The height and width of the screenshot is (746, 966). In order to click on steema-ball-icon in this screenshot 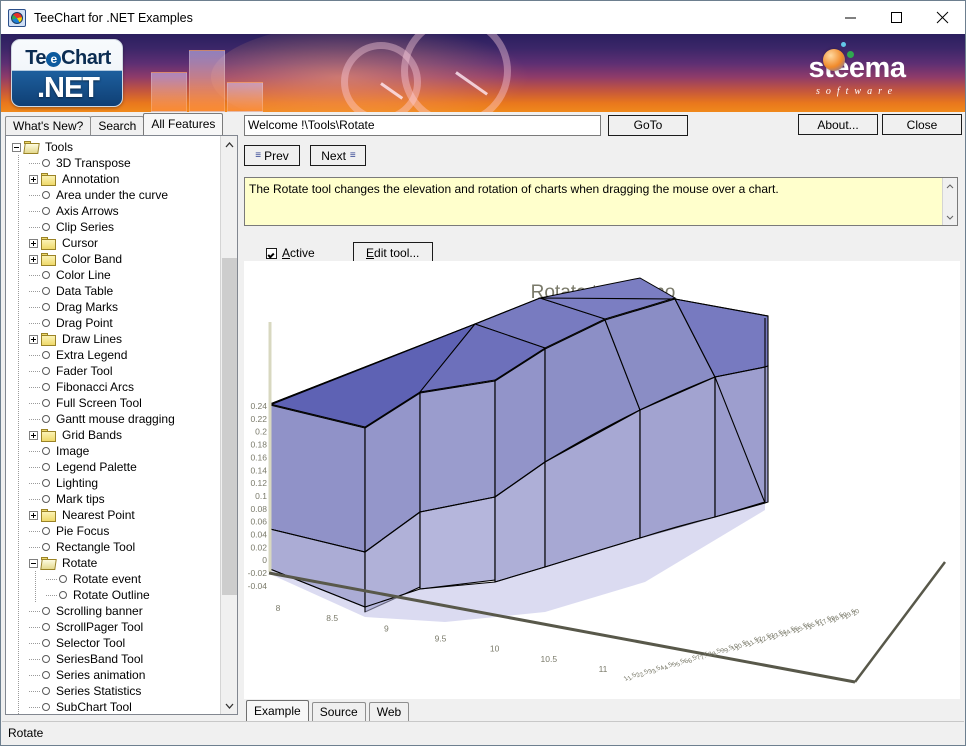, I will do `click(834, 60)`.